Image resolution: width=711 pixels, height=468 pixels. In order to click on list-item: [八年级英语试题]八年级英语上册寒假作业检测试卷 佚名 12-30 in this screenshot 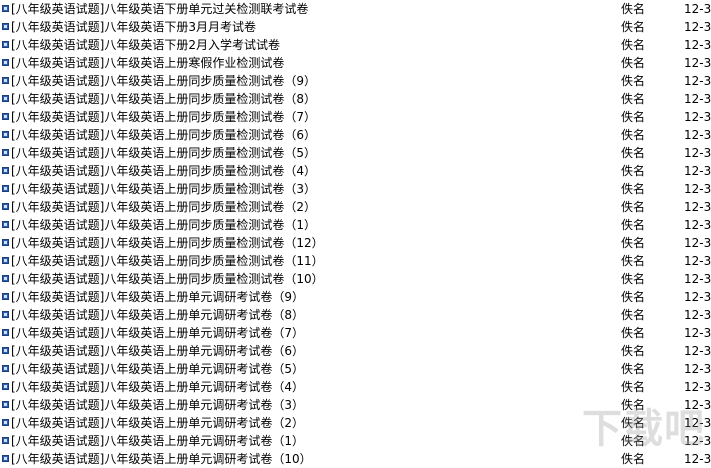, I will do `click(355, 63)`.